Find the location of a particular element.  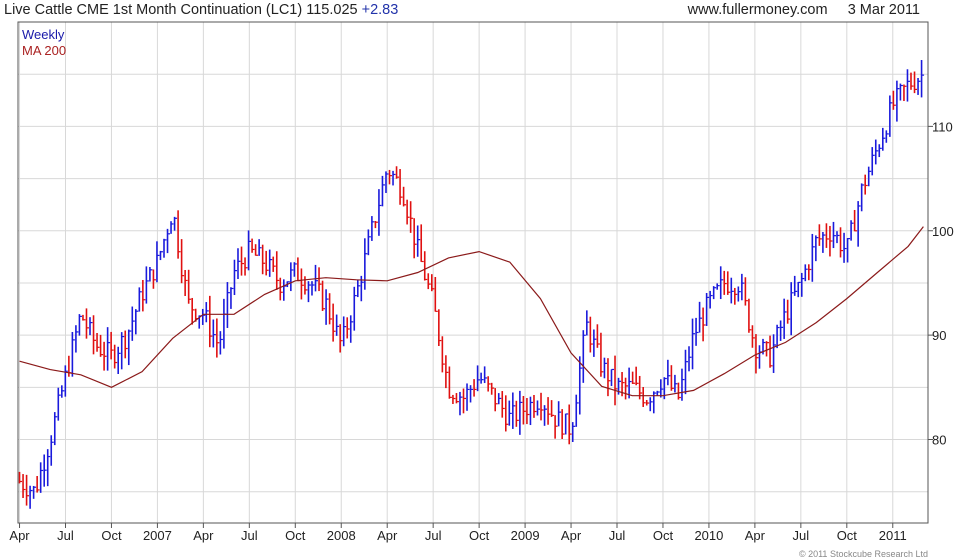

legend-ma200: MA 200 is located at coordinates (44, 50).